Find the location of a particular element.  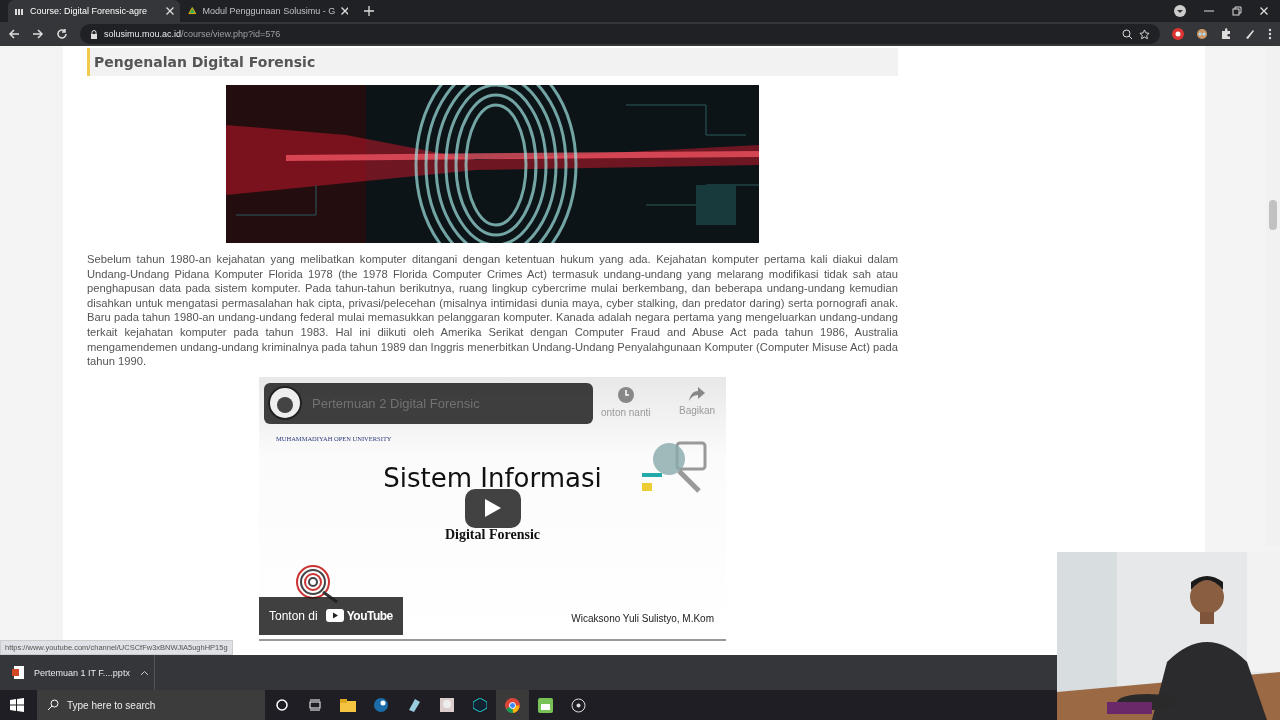

youtube-logo: YouTube is located at coordinates (359, 615).